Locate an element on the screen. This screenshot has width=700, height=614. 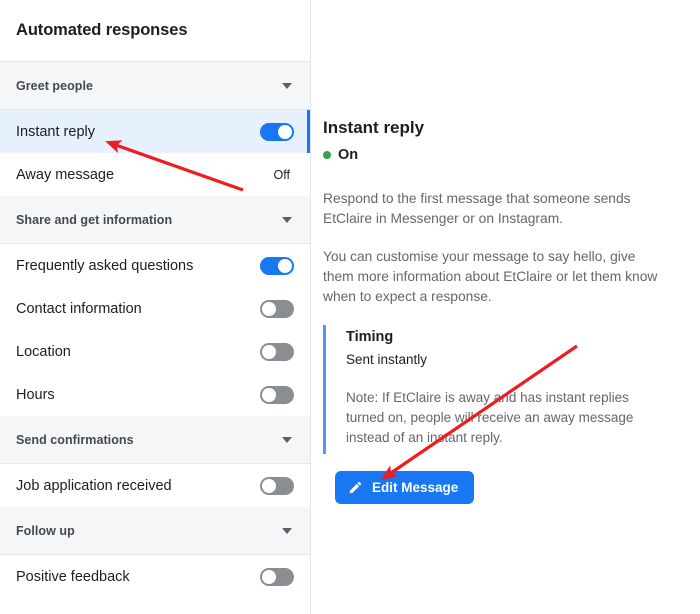
sidebar-item-hours: Hours is located at coordinates (155, 394).